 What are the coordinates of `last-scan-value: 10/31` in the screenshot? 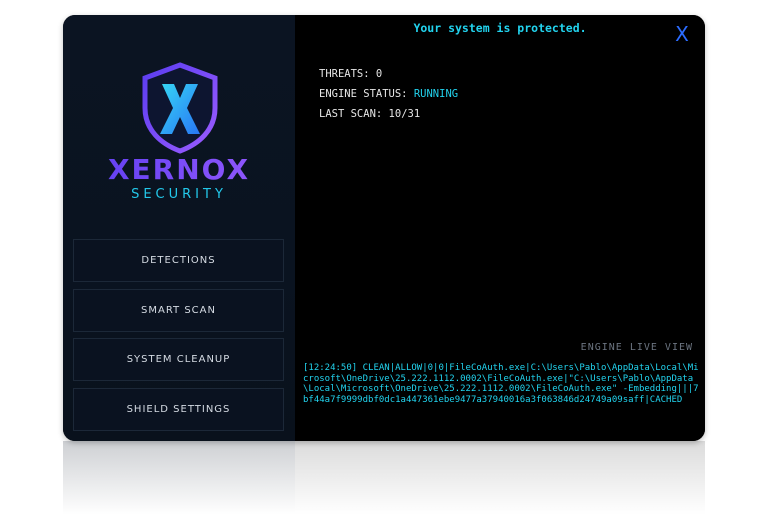 It's located at (404, 114).